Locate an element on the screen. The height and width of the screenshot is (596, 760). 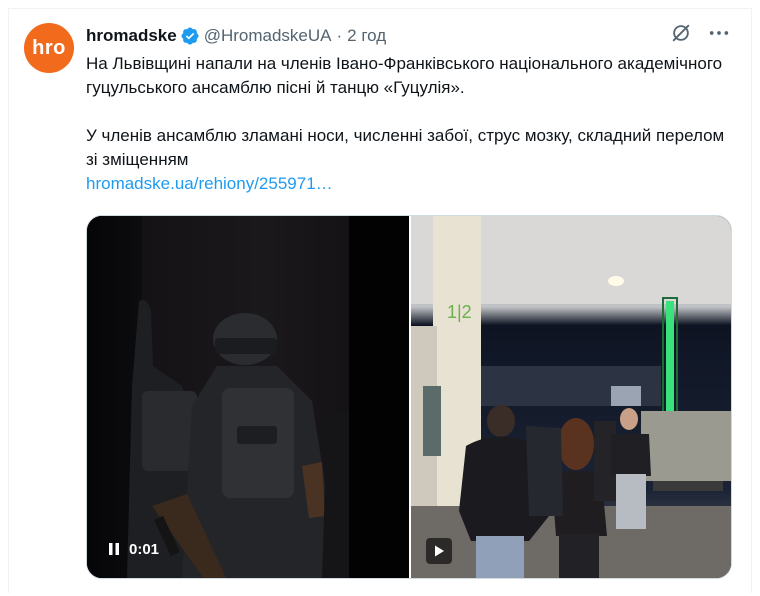
pause-icon is located at coordinates (114, 549).